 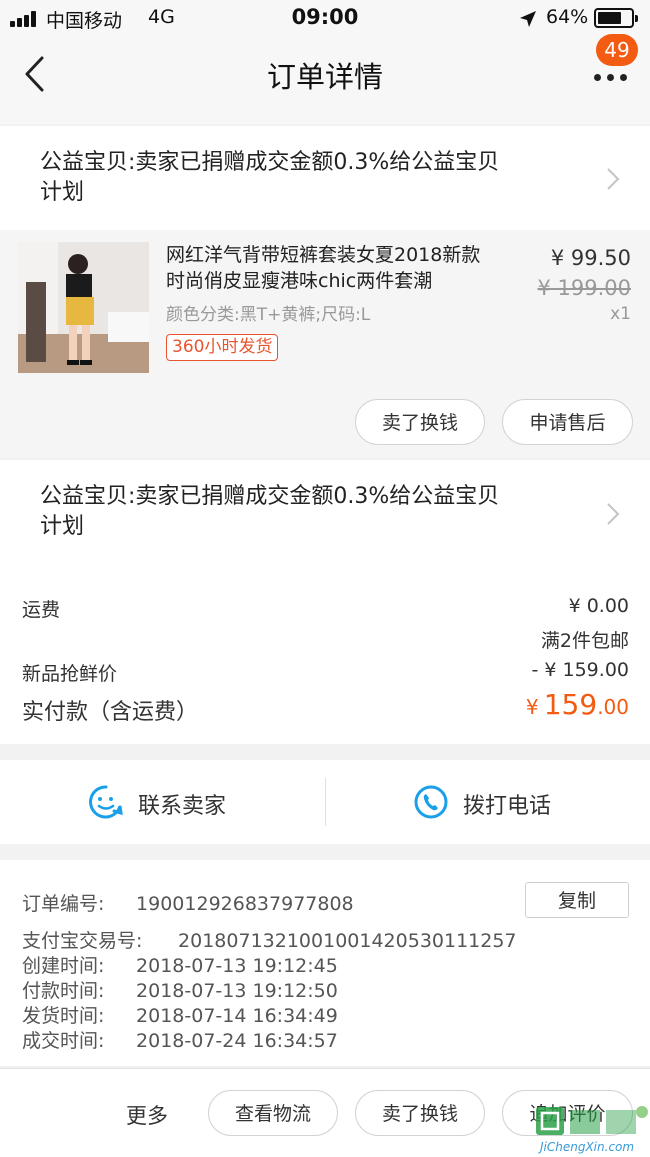 I want to click on total-integer: 159, so click(x=570, y=704).